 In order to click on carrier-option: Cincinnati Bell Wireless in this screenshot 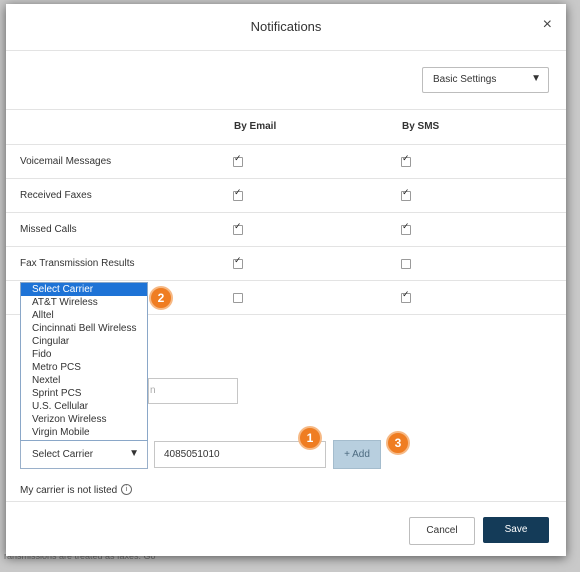, I will do `click(84, 328)`.